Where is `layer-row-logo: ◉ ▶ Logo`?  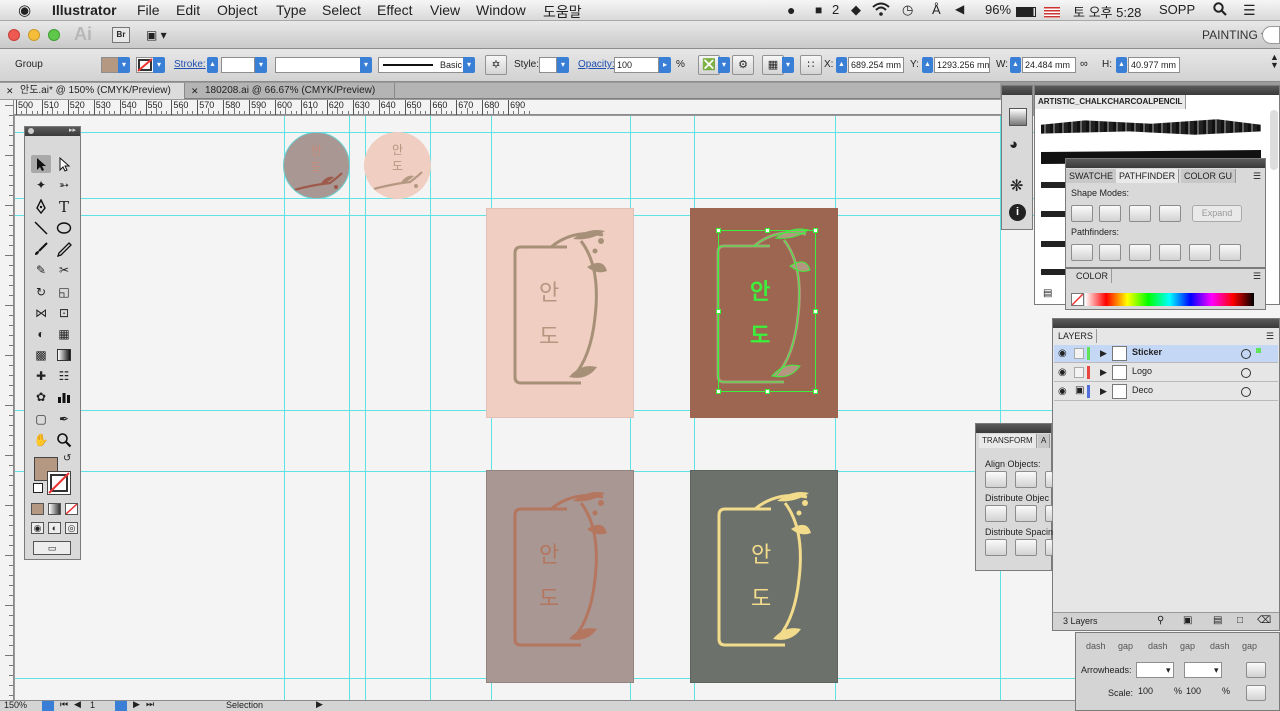 layer-row-logo: ◉ ▶ Logo is located at coordinates (1166, 373).